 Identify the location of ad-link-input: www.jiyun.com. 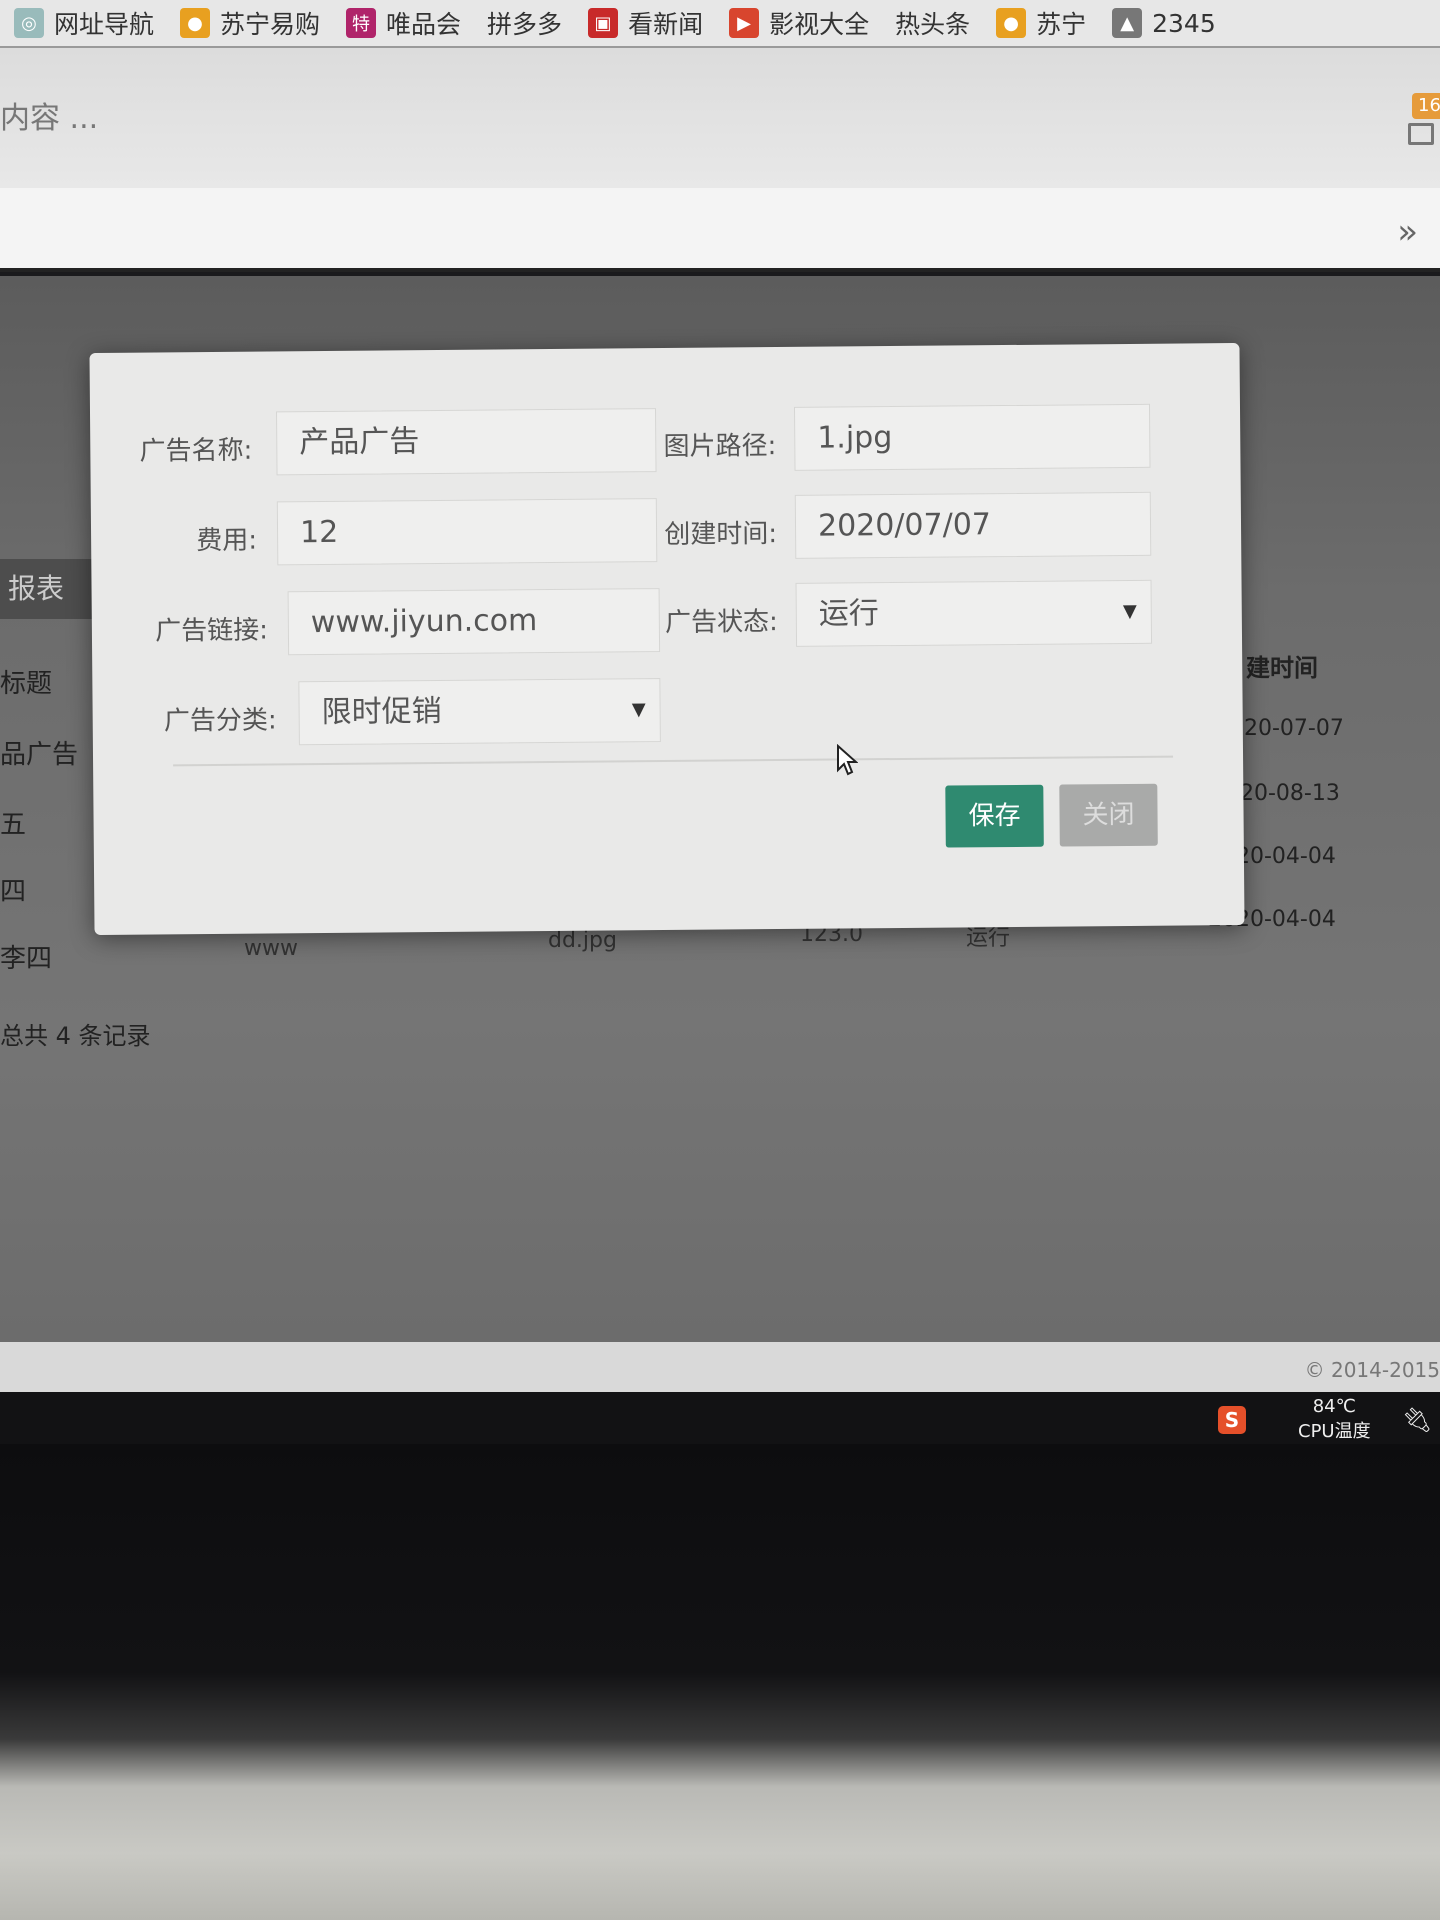
(474, 622).